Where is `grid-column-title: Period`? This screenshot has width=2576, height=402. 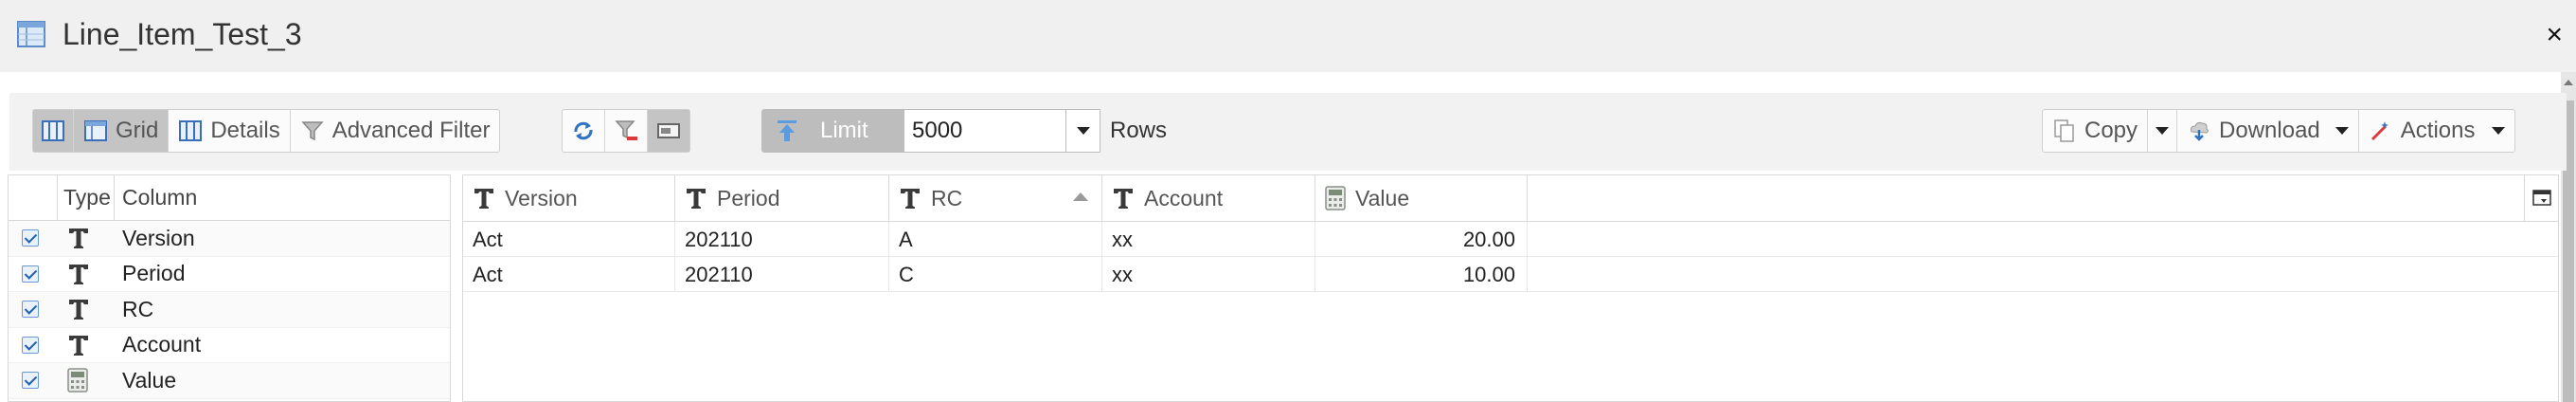
grid-column-title: Period is located at coordinates (748, 197).